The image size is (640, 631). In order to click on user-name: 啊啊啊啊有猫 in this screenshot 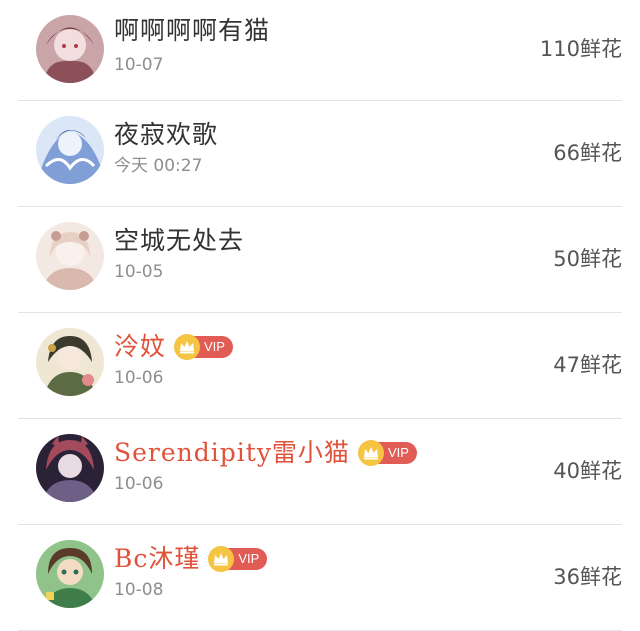, I will do `click(192, 31)`.